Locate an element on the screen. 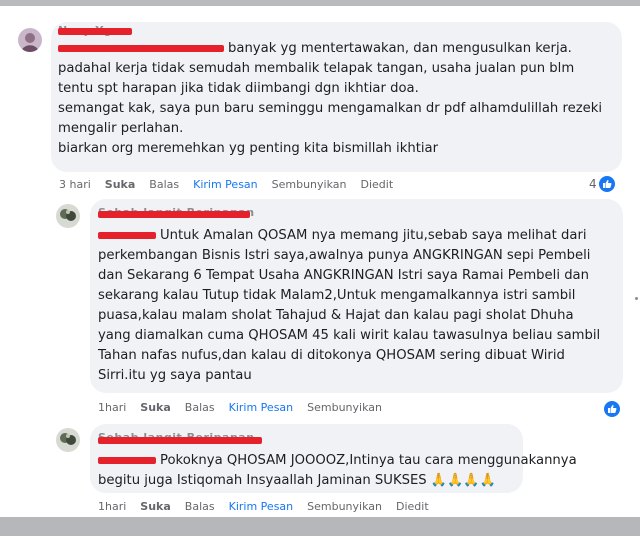  pray-emoji: 🙏🙏🙏🙏 is located at coordinates (463, 480).